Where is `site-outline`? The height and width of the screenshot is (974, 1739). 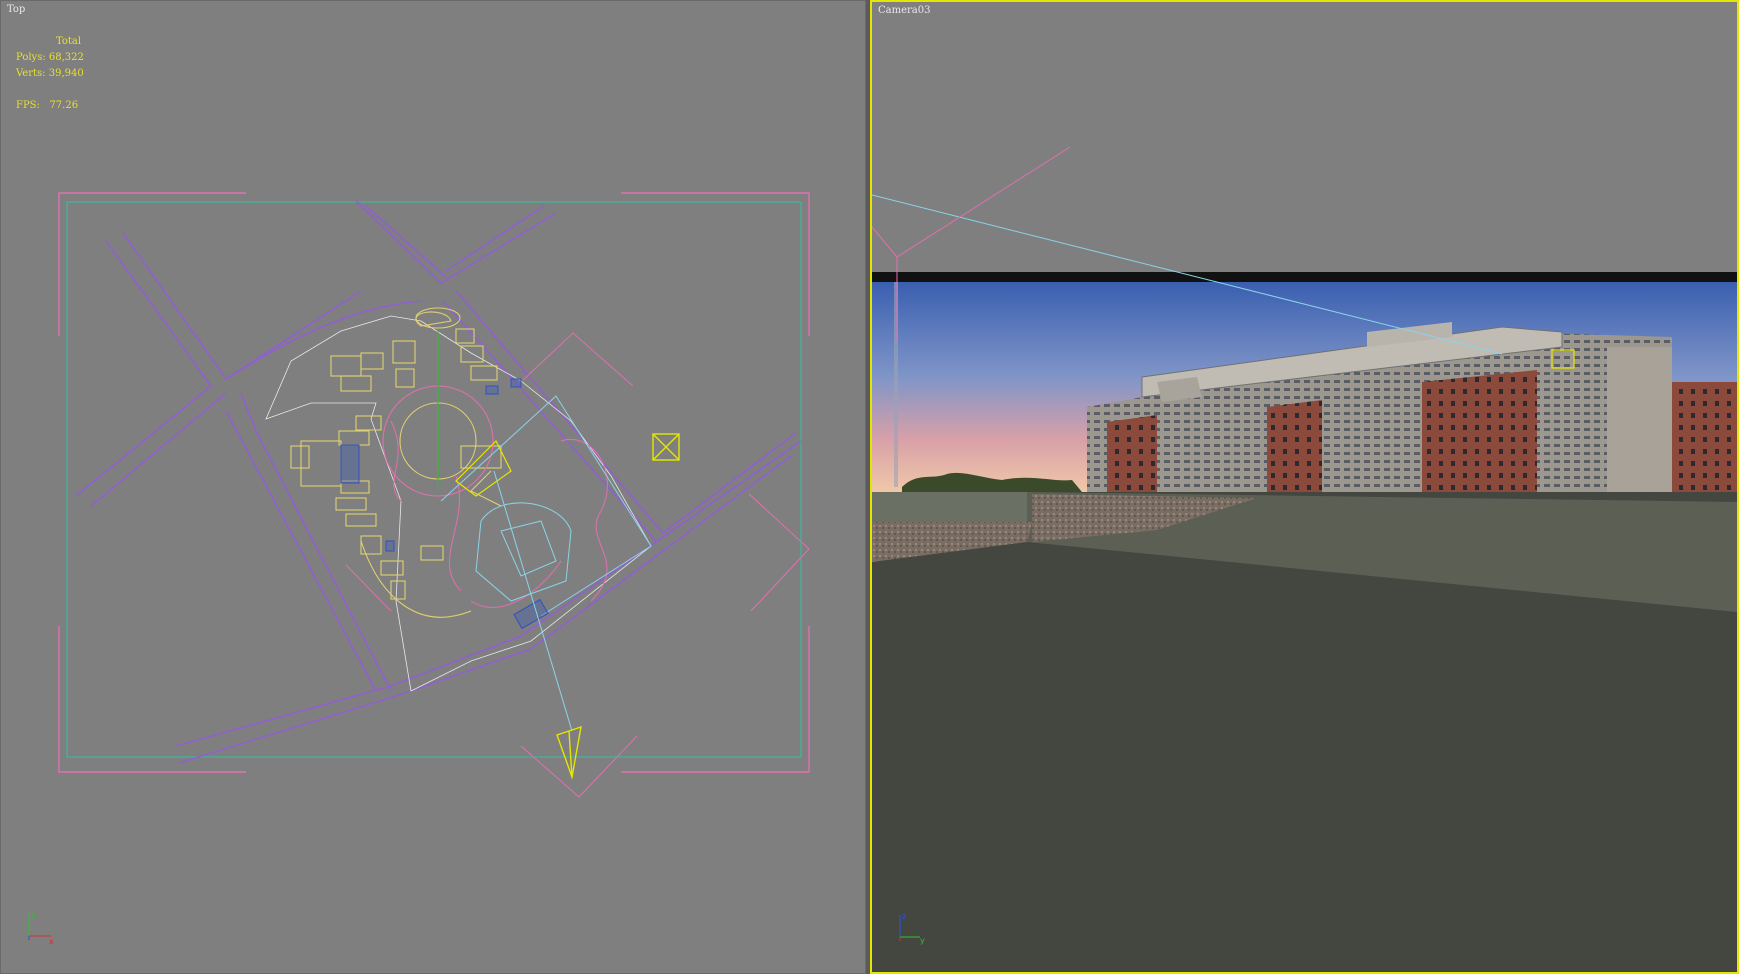
site-outline is located at coordinates (458, 503).